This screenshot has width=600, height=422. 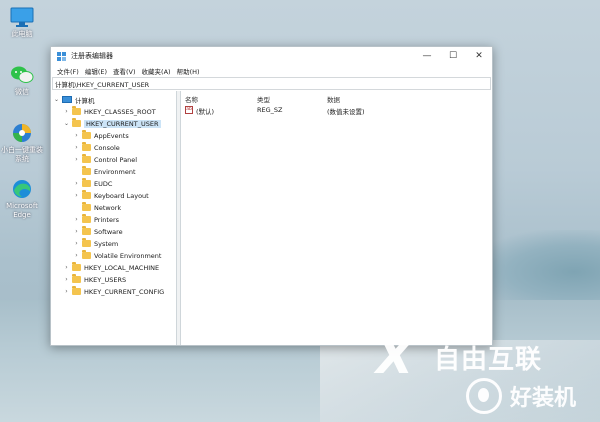 What do you see at coordinates (188, 71) in the screenshot?
I see `menu-help: 帮助(H)` at bounding box center [188, 71].